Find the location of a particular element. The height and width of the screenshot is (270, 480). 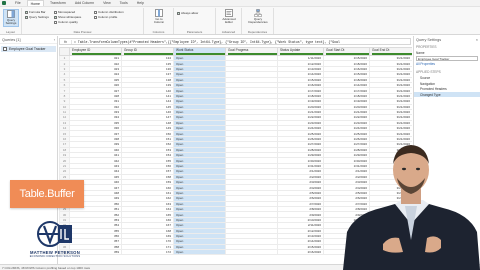

column-header-label: Status Update is located at coordinates (290, 50).